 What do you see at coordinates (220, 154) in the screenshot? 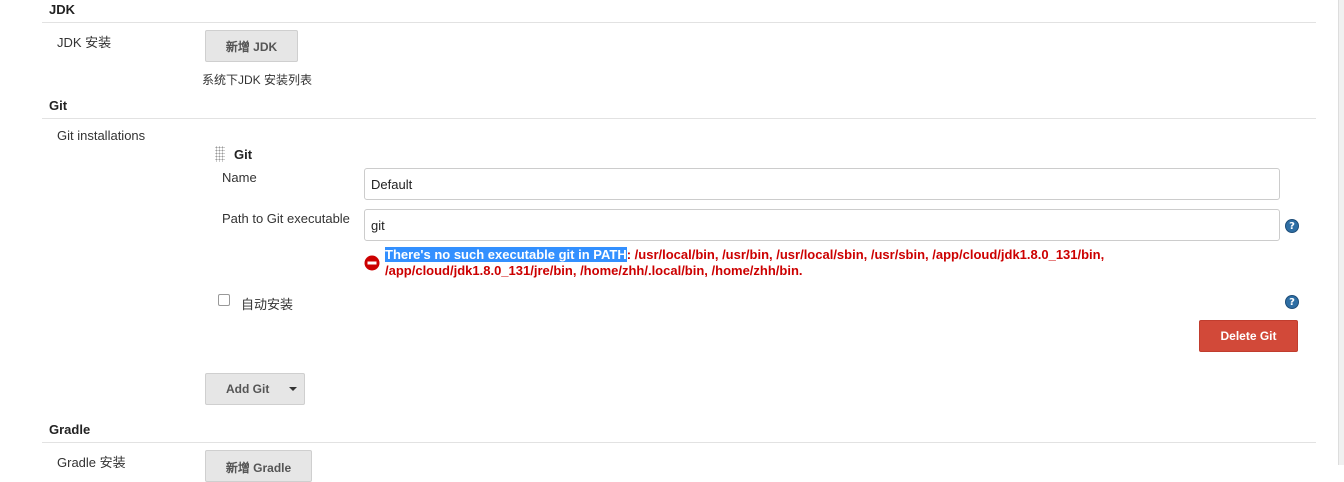
I see `drag-handle-icon` at bounding box center [220, 154].